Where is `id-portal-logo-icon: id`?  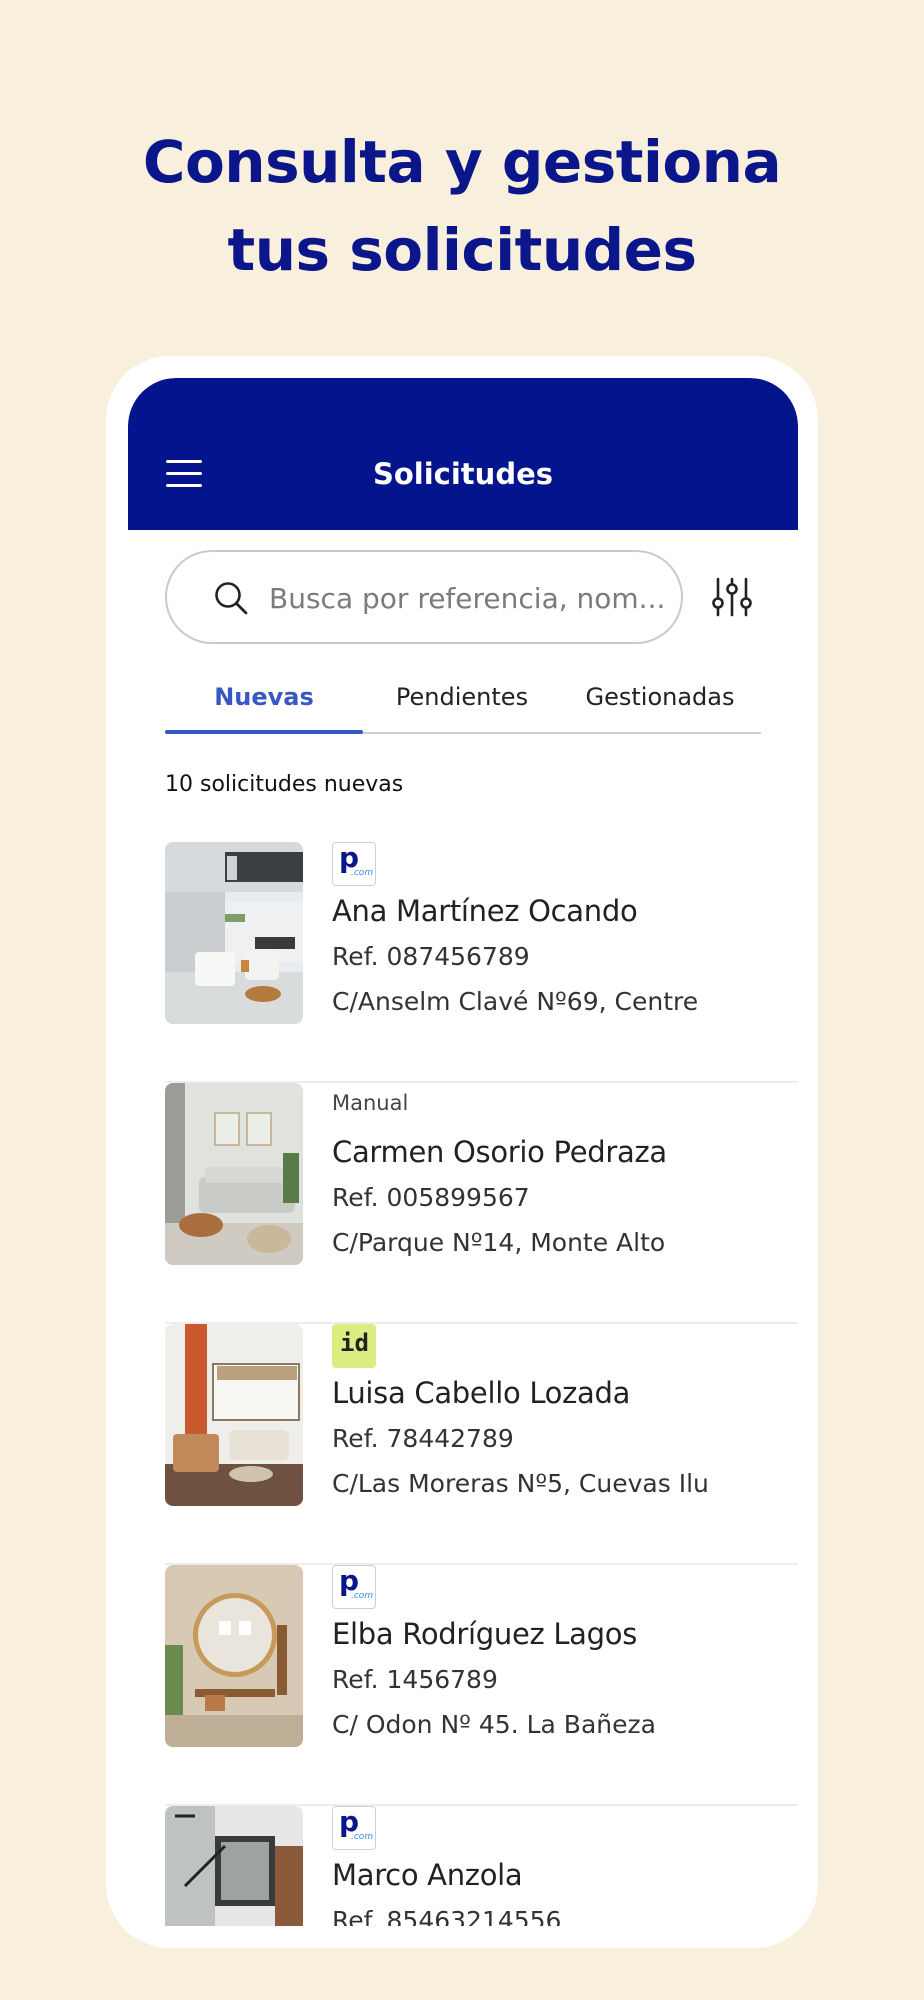 id-portal-logo-icon: id is located at coordinates (354, 1346).